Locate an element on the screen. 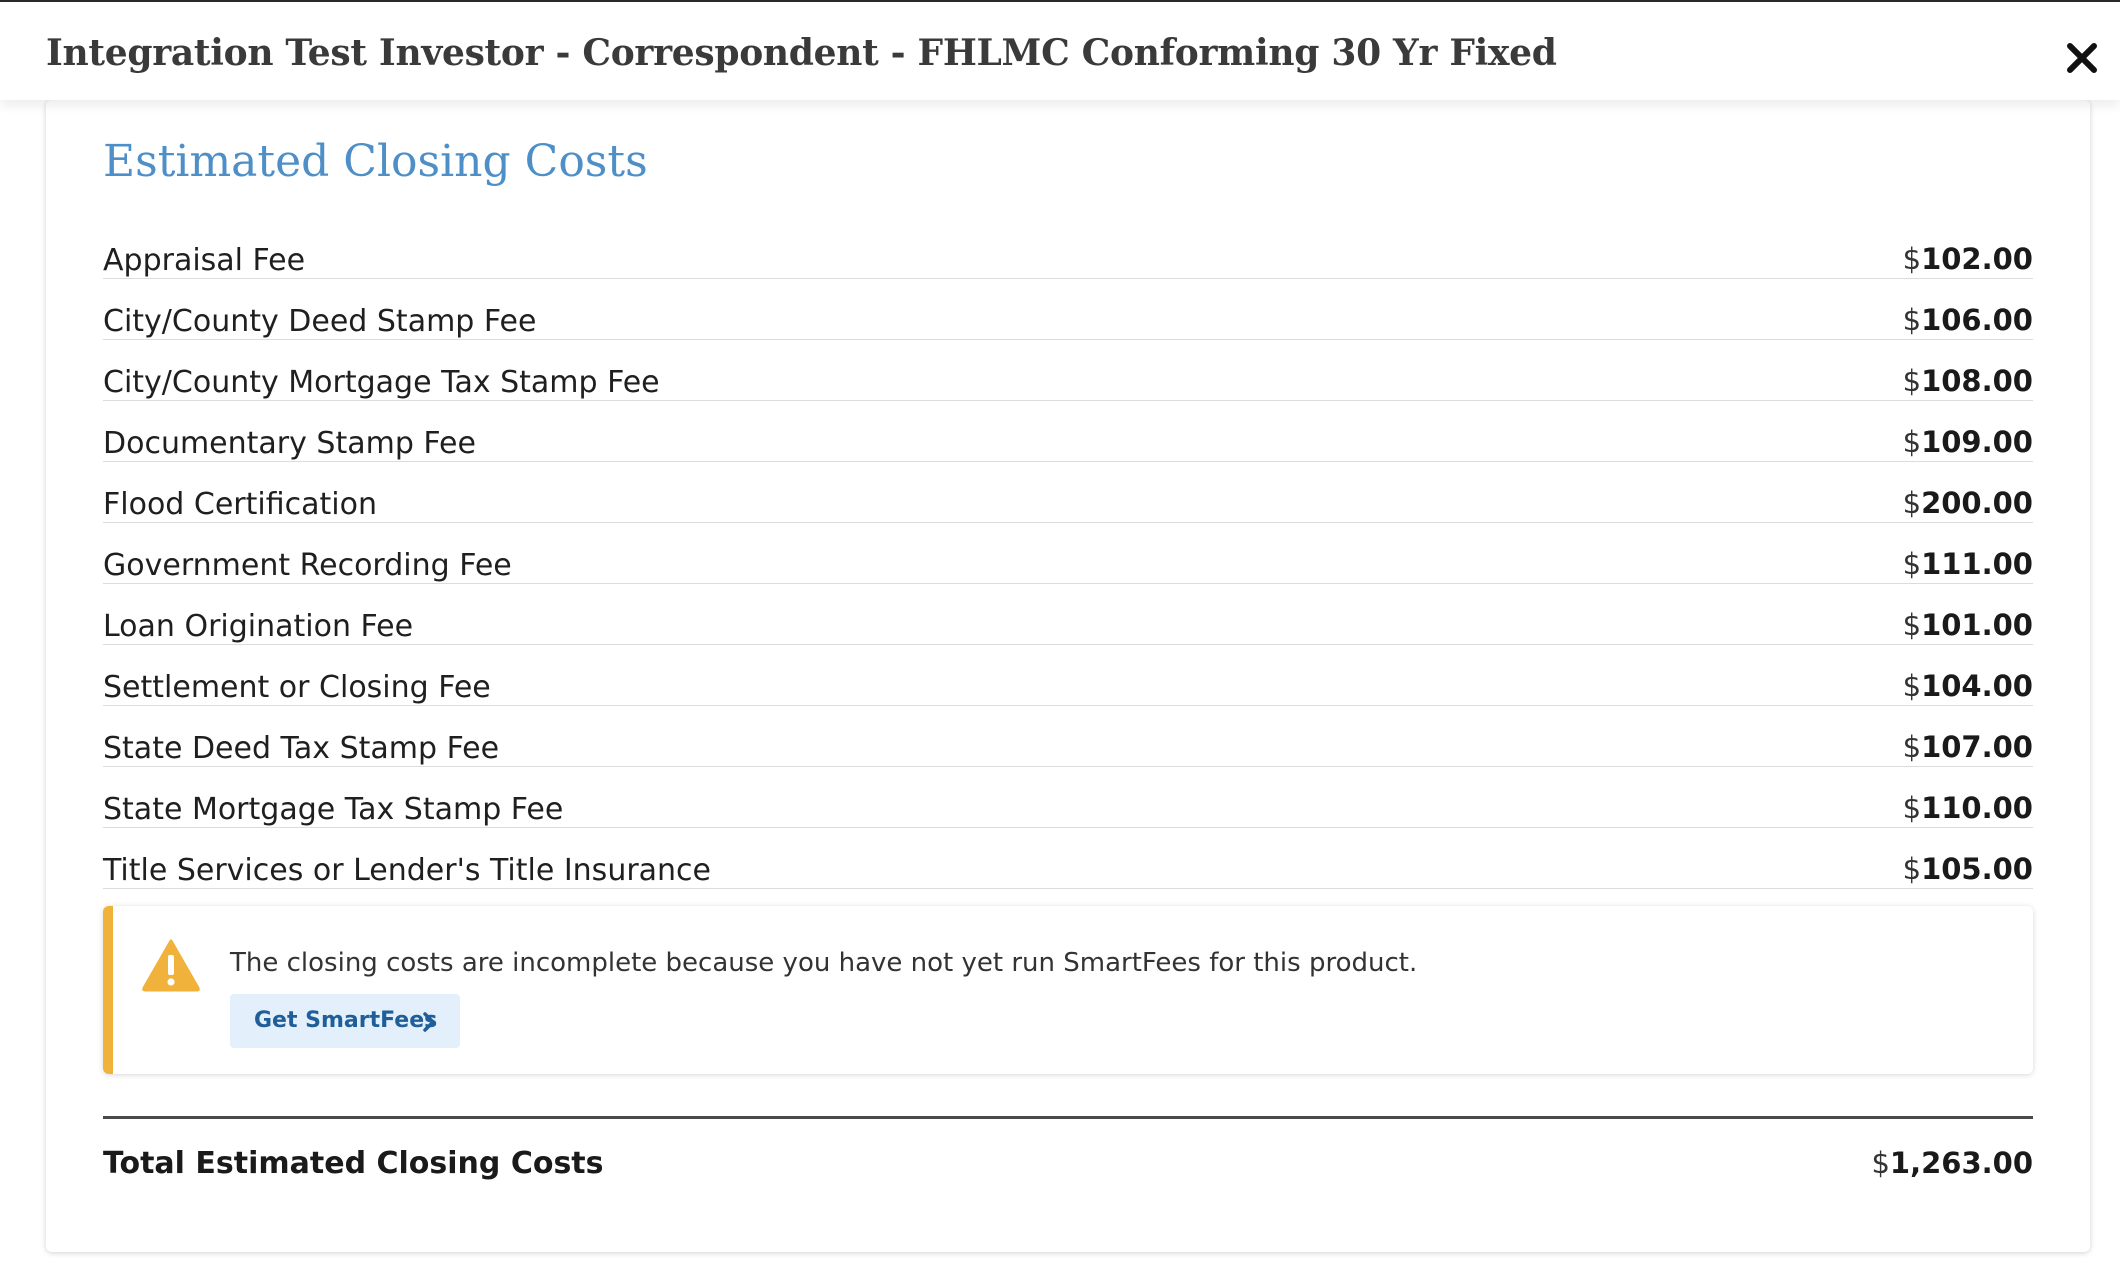 The height and width of the screenshot is (1282, 2120). fee-label: Appraisal Fee is located at coordinates (204, 260).